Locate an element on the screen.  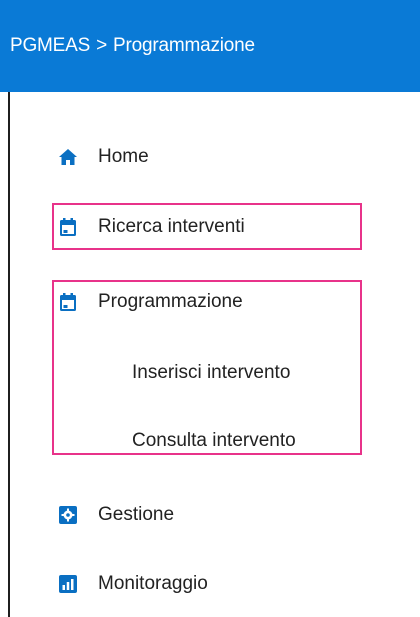
sidebar-subitem-inserisci-intervento: Inserisci intervento is located at coordinates (211, 373).